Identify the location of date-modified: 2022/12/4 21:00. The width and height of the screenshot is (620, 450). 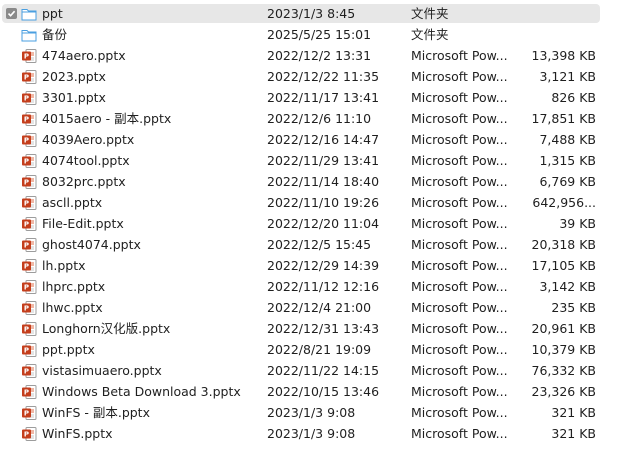
(319, 307).